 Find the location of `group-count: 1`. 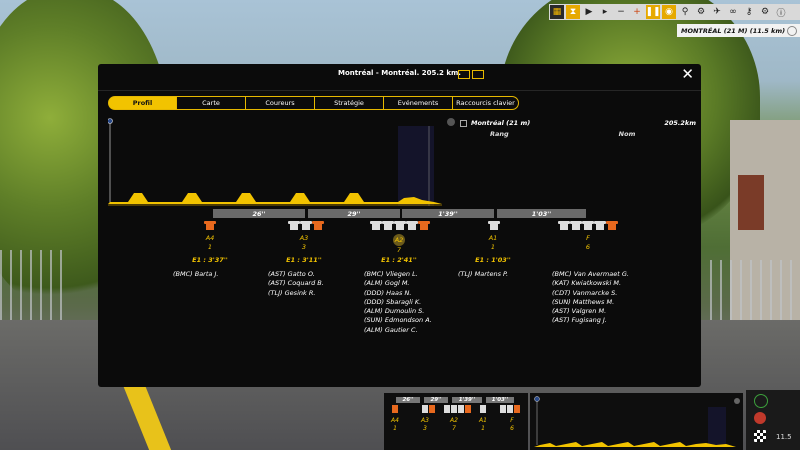

group-count: 1 is located at coordinates (210, 247).